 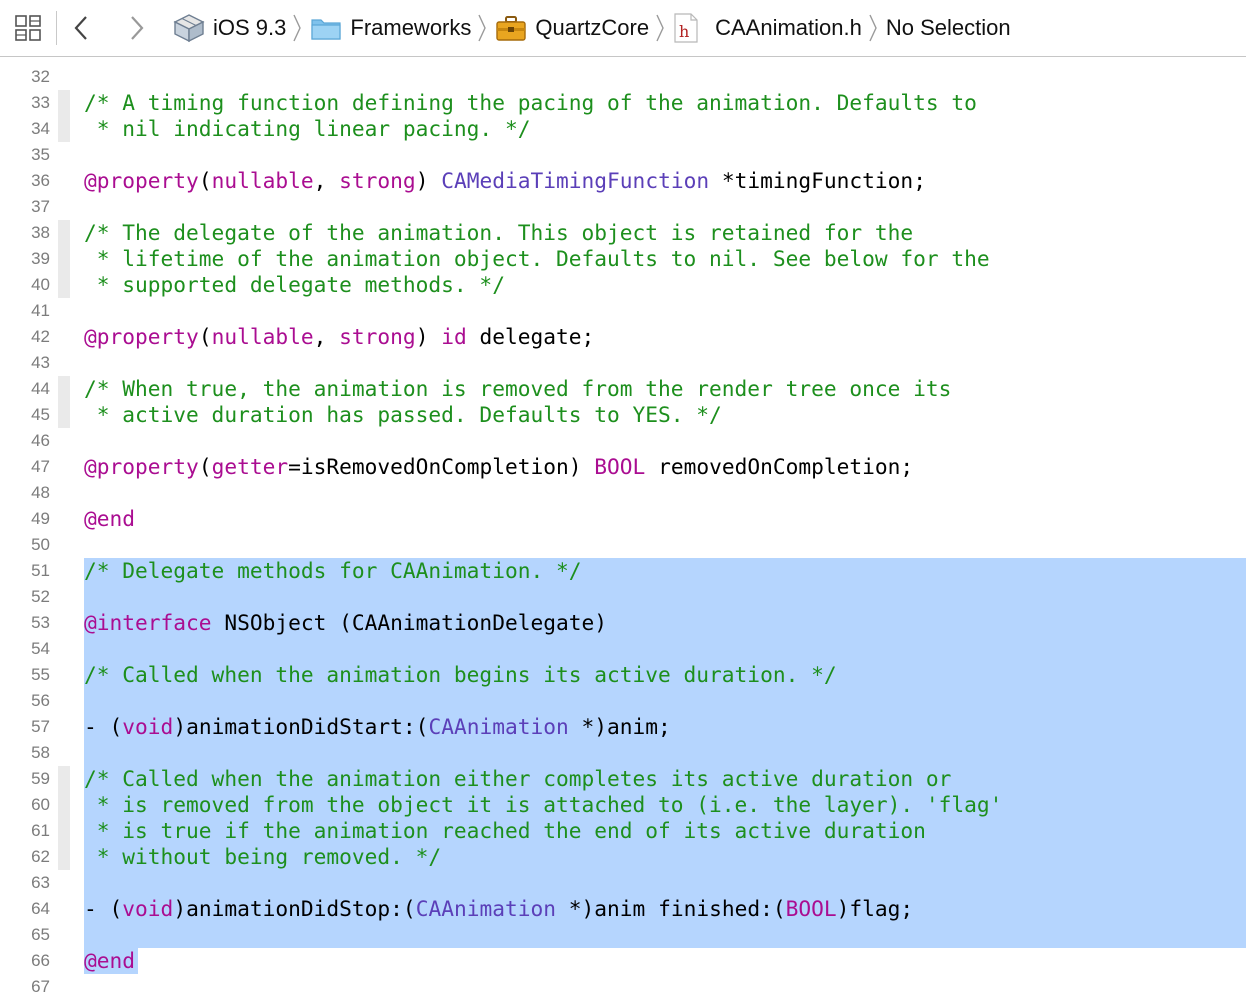 What do you see at coordinates (40, 518) in the screenshot?
I see `line-number: 49` at bounding box center [40, 518].